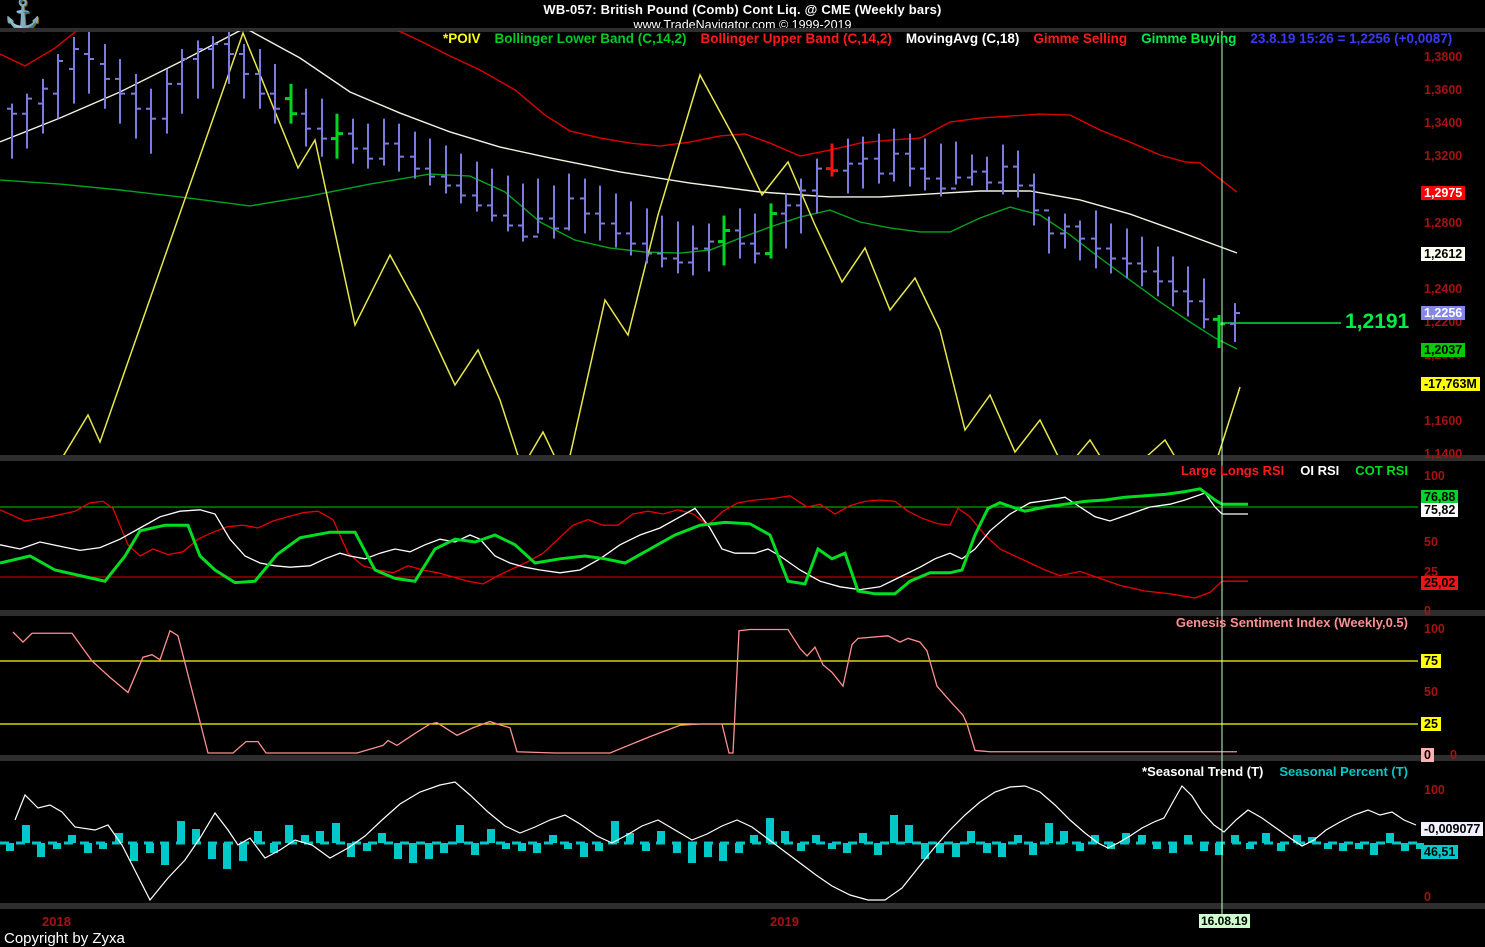 Image resolution: width=1485 pixels, height=947 pixels. Describe the element at coordinates (1443, 223) in the screenshot. I see `axis-tick-label: 1,2800` at that location.